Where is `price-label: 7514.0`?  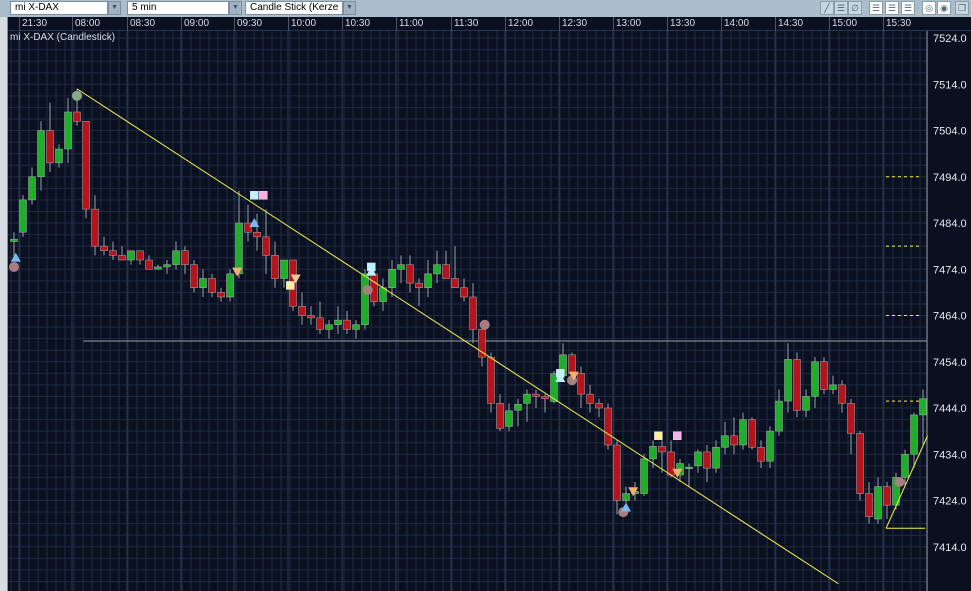 price-label: 7514.0 is located at coordinates (950, 85).